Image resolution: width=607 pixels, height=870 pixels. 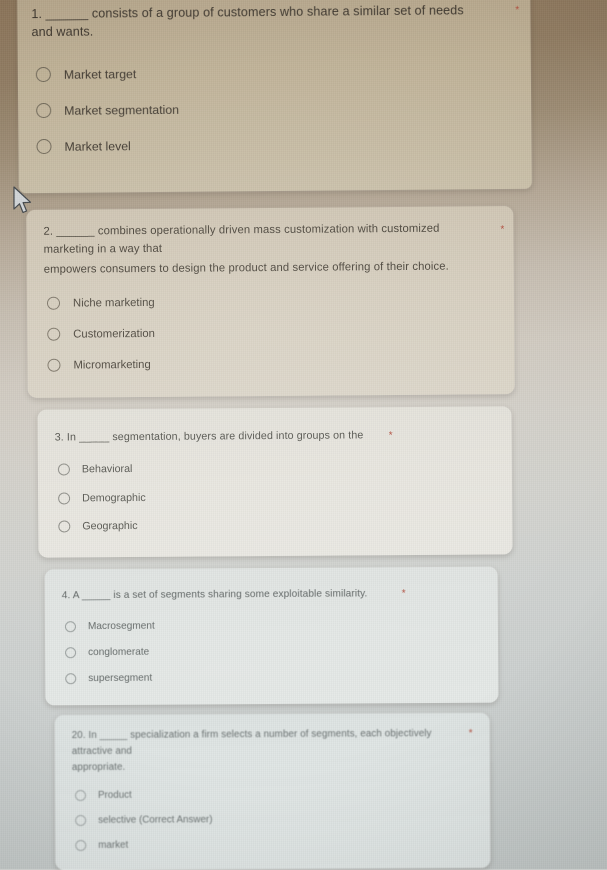 I want to click on question-2-required-marker: *, so click(x=502, y=230).